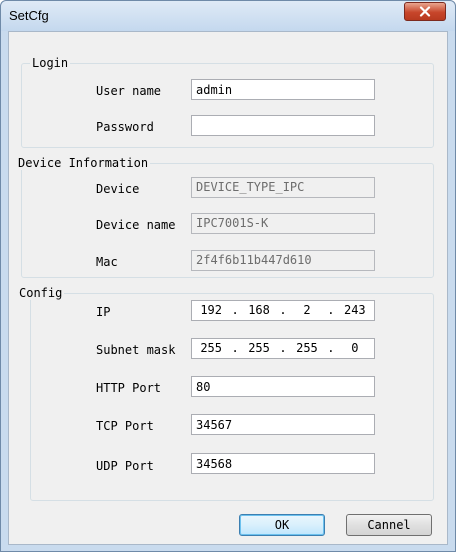  Describe the element at coordinates (211, 348) in the screenshot. I see `subnet-octet-1: 255` at that location.